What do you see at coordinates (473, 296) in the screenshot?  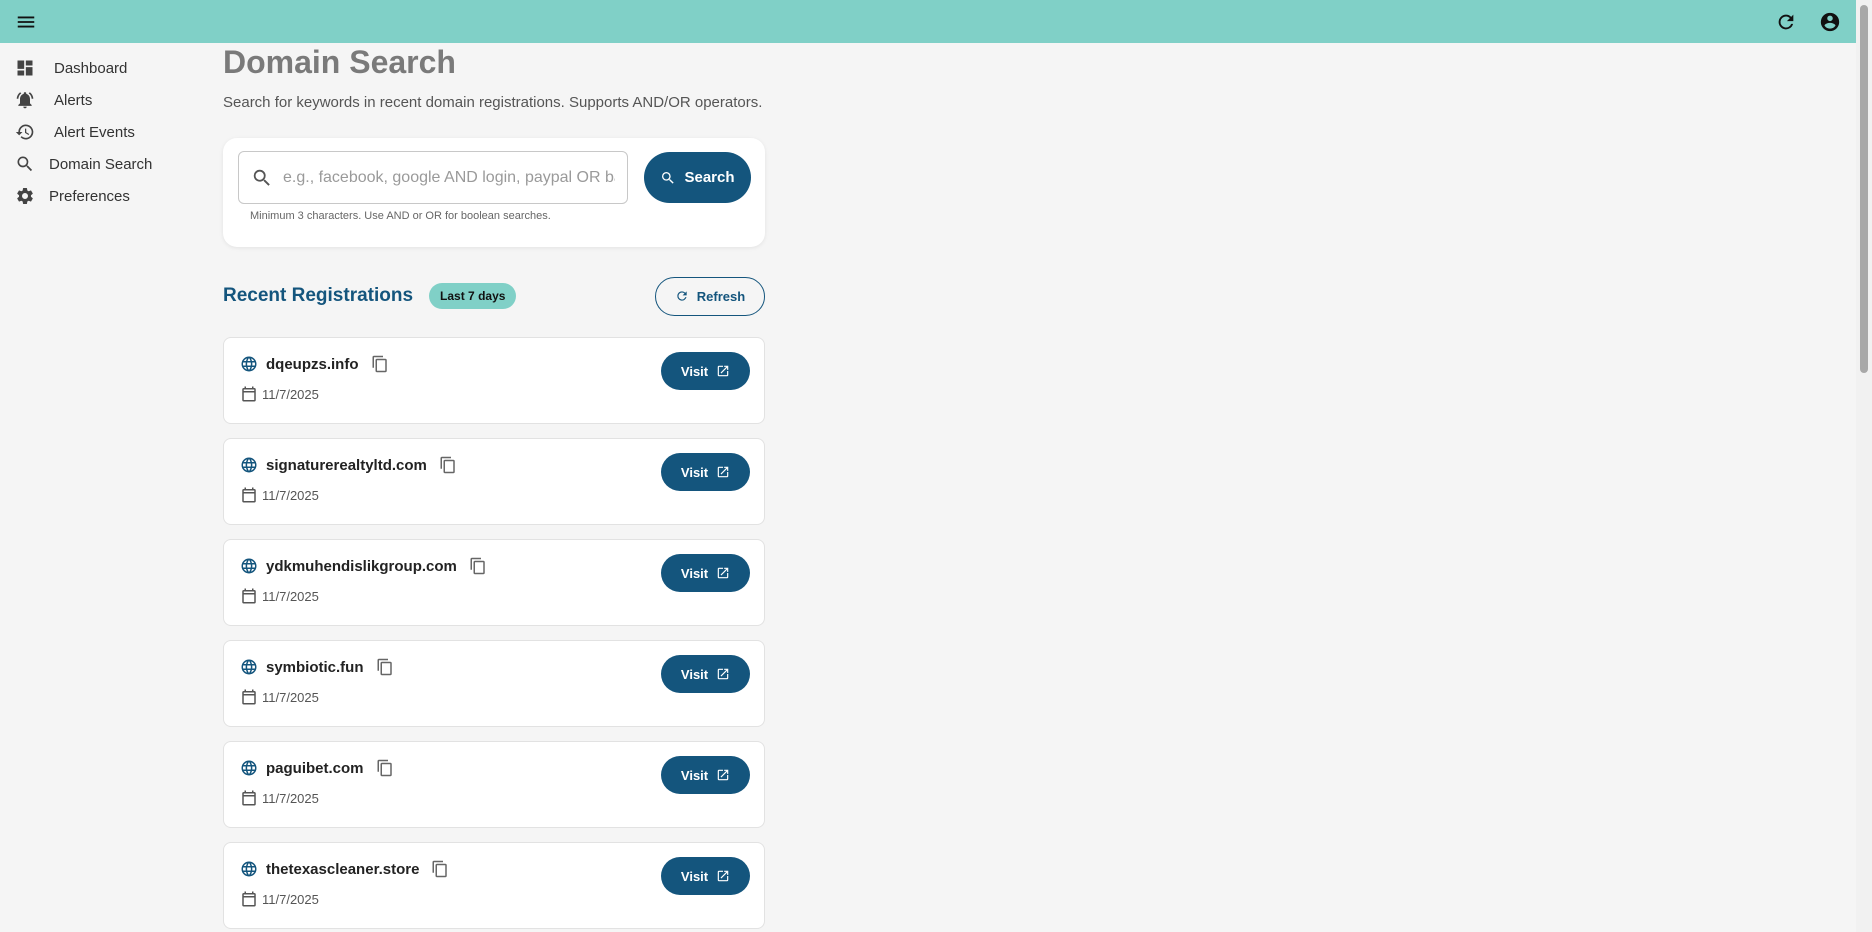 I see `time-range-badge: Last 7 days` at bounding box center [473, 296].